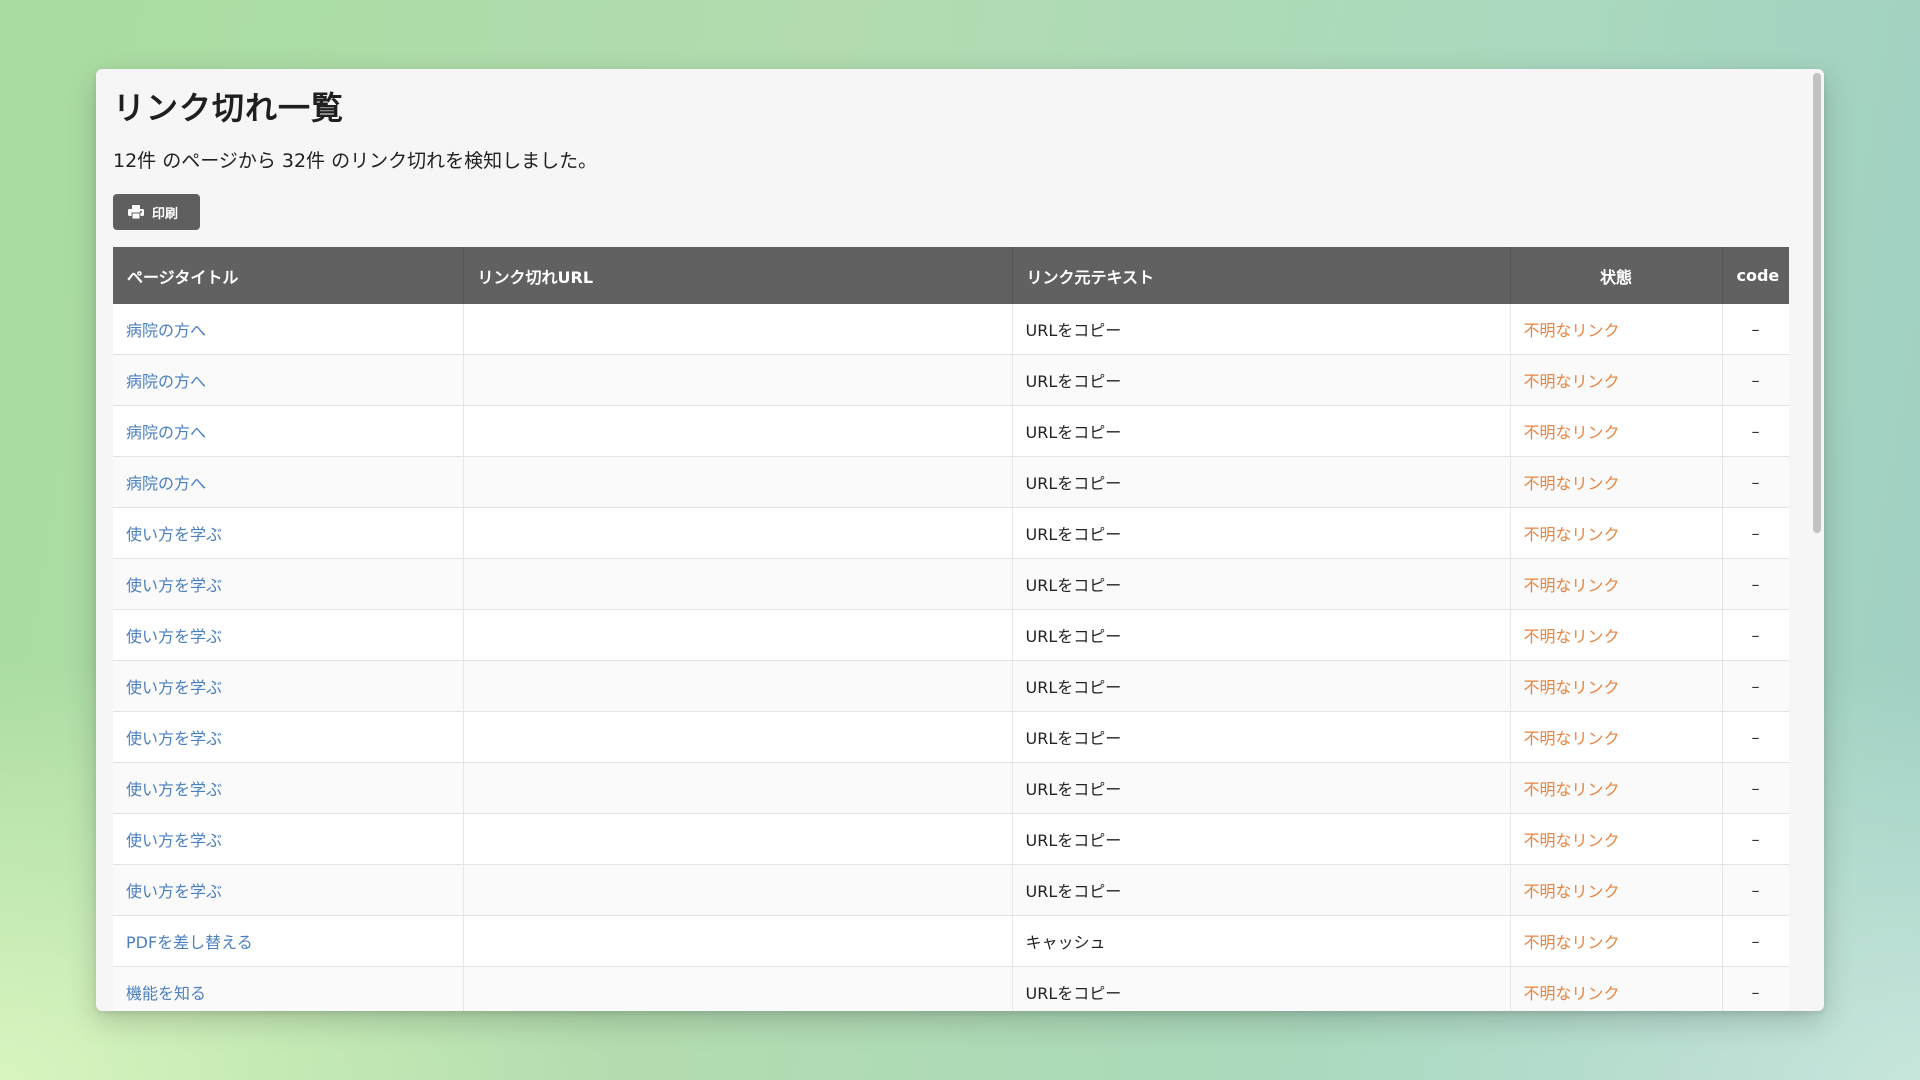 Image resolution: width=1920 pixels, height=1080 pixels. What do you see at coordinates (738, 275) in the screenshot?
I see `header-broken-url: リンク切れURL` at bounding box center [738, 275].